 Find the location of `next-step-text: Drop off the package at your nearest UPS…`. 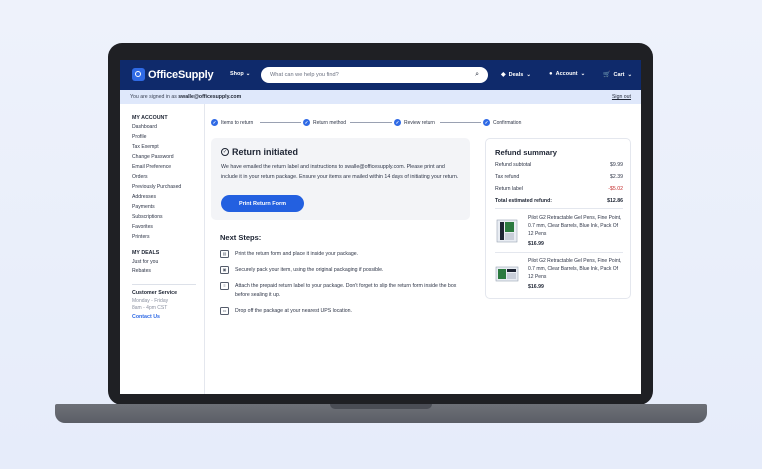

next-step-text: Drop off the package at your nearest UPS… is located at coordinates (293, 311).